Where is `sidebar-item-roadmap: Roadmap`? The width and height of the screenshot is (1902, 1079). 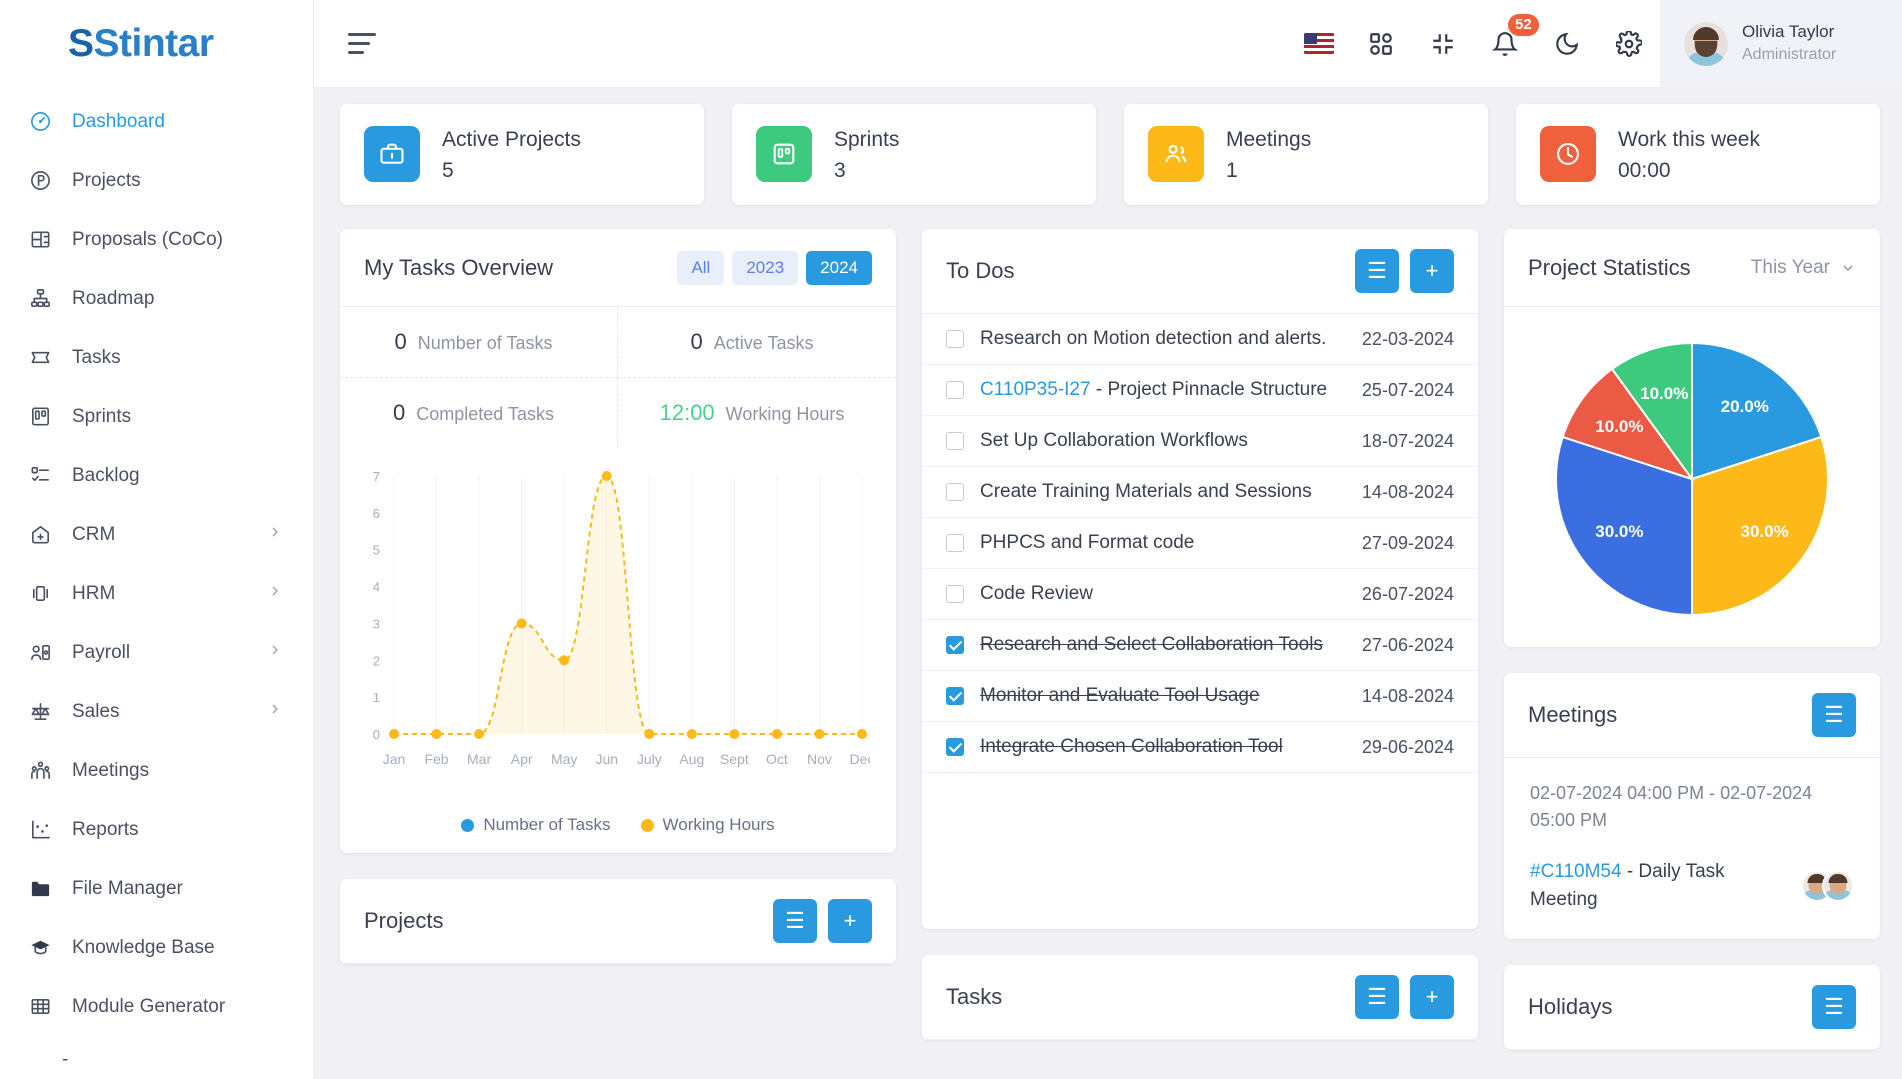
sidebar-item-roadmap: Roadmap is located at coordinates (156, 298).